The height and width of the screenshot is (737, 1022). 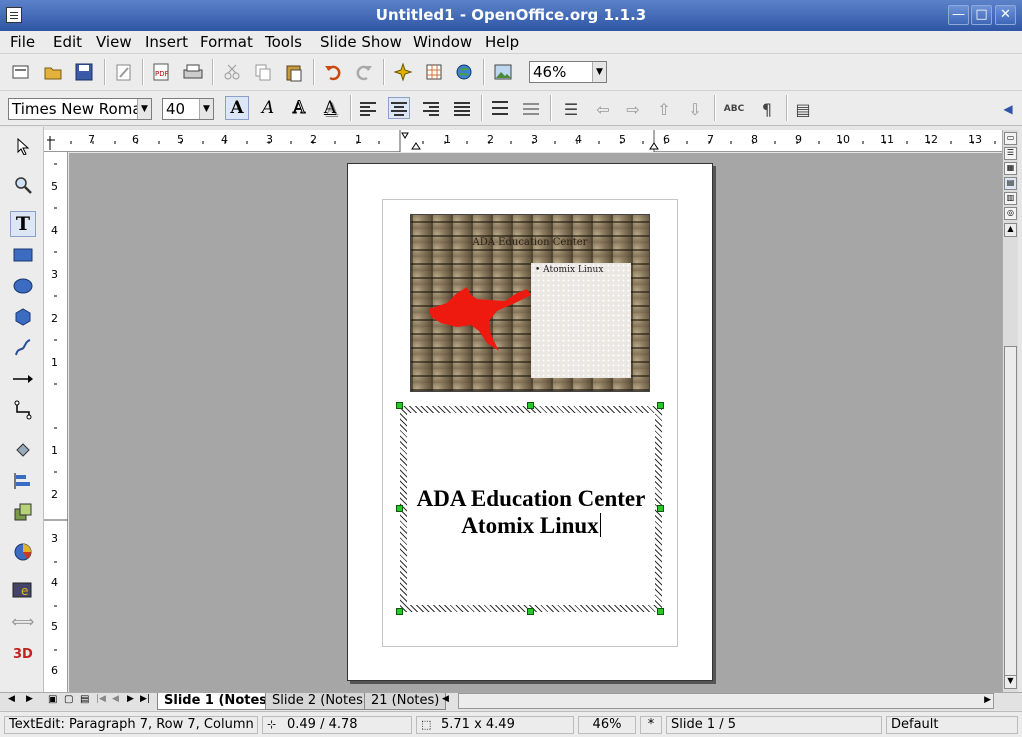 I want to click on menu-format: Format, so click(x=226, y=42).